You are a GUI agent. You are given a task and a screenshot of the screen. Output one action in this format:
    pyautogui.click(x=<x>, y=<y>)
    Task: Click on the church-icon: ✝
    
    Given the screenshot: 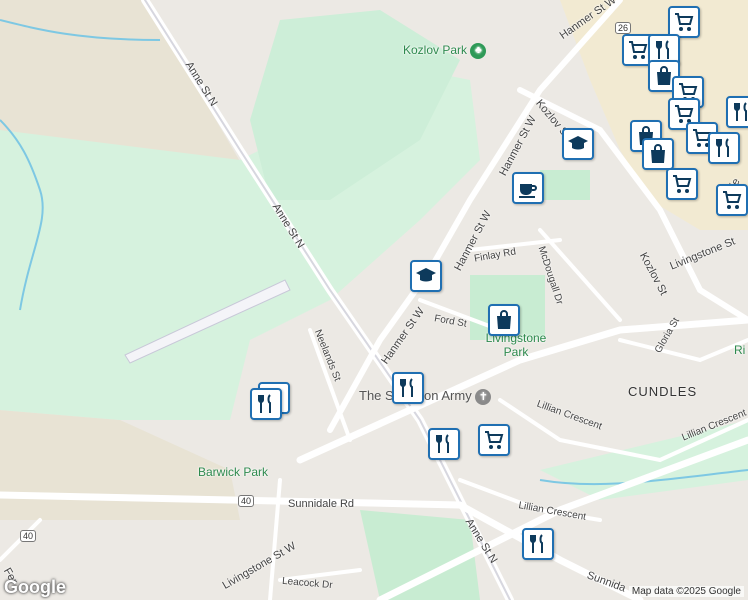 What is the action you would take?
    pyautogui.click(x=483, y=396)
    